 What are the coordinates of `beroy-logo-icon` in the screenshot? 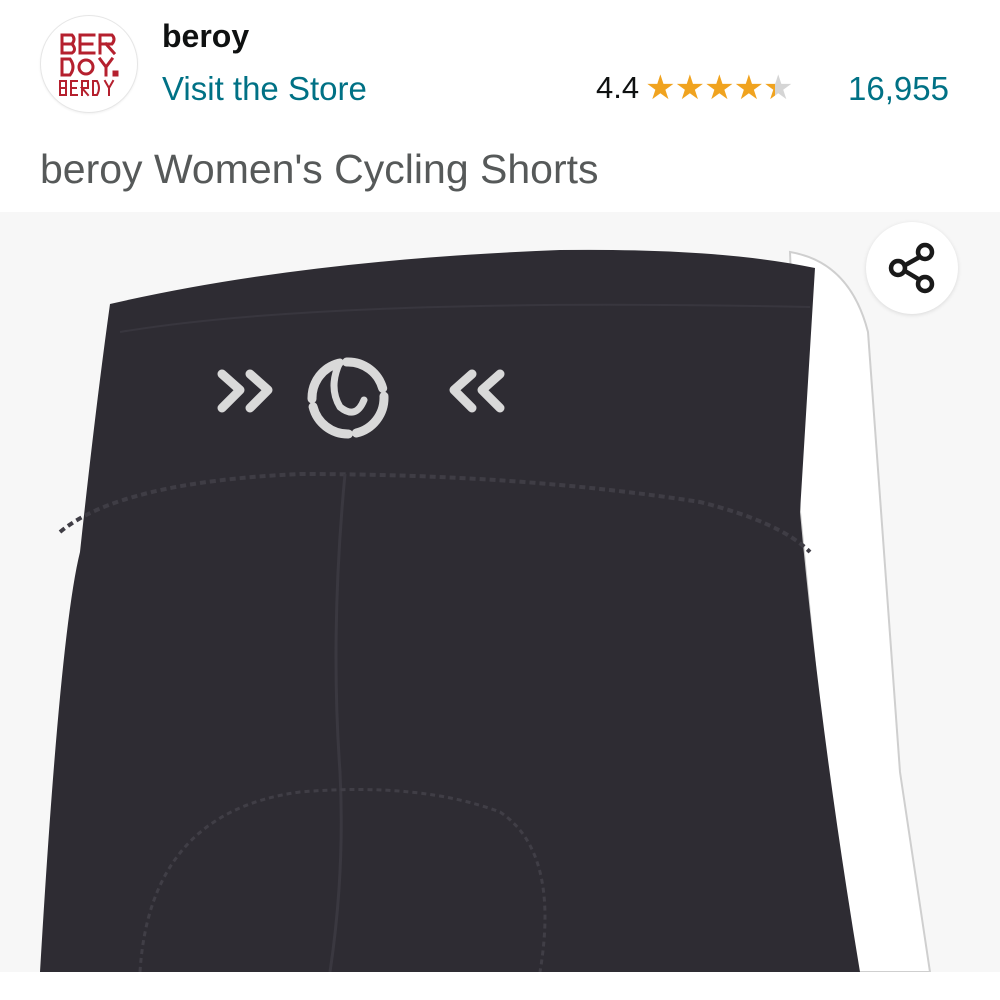 It's located at (89, 65).